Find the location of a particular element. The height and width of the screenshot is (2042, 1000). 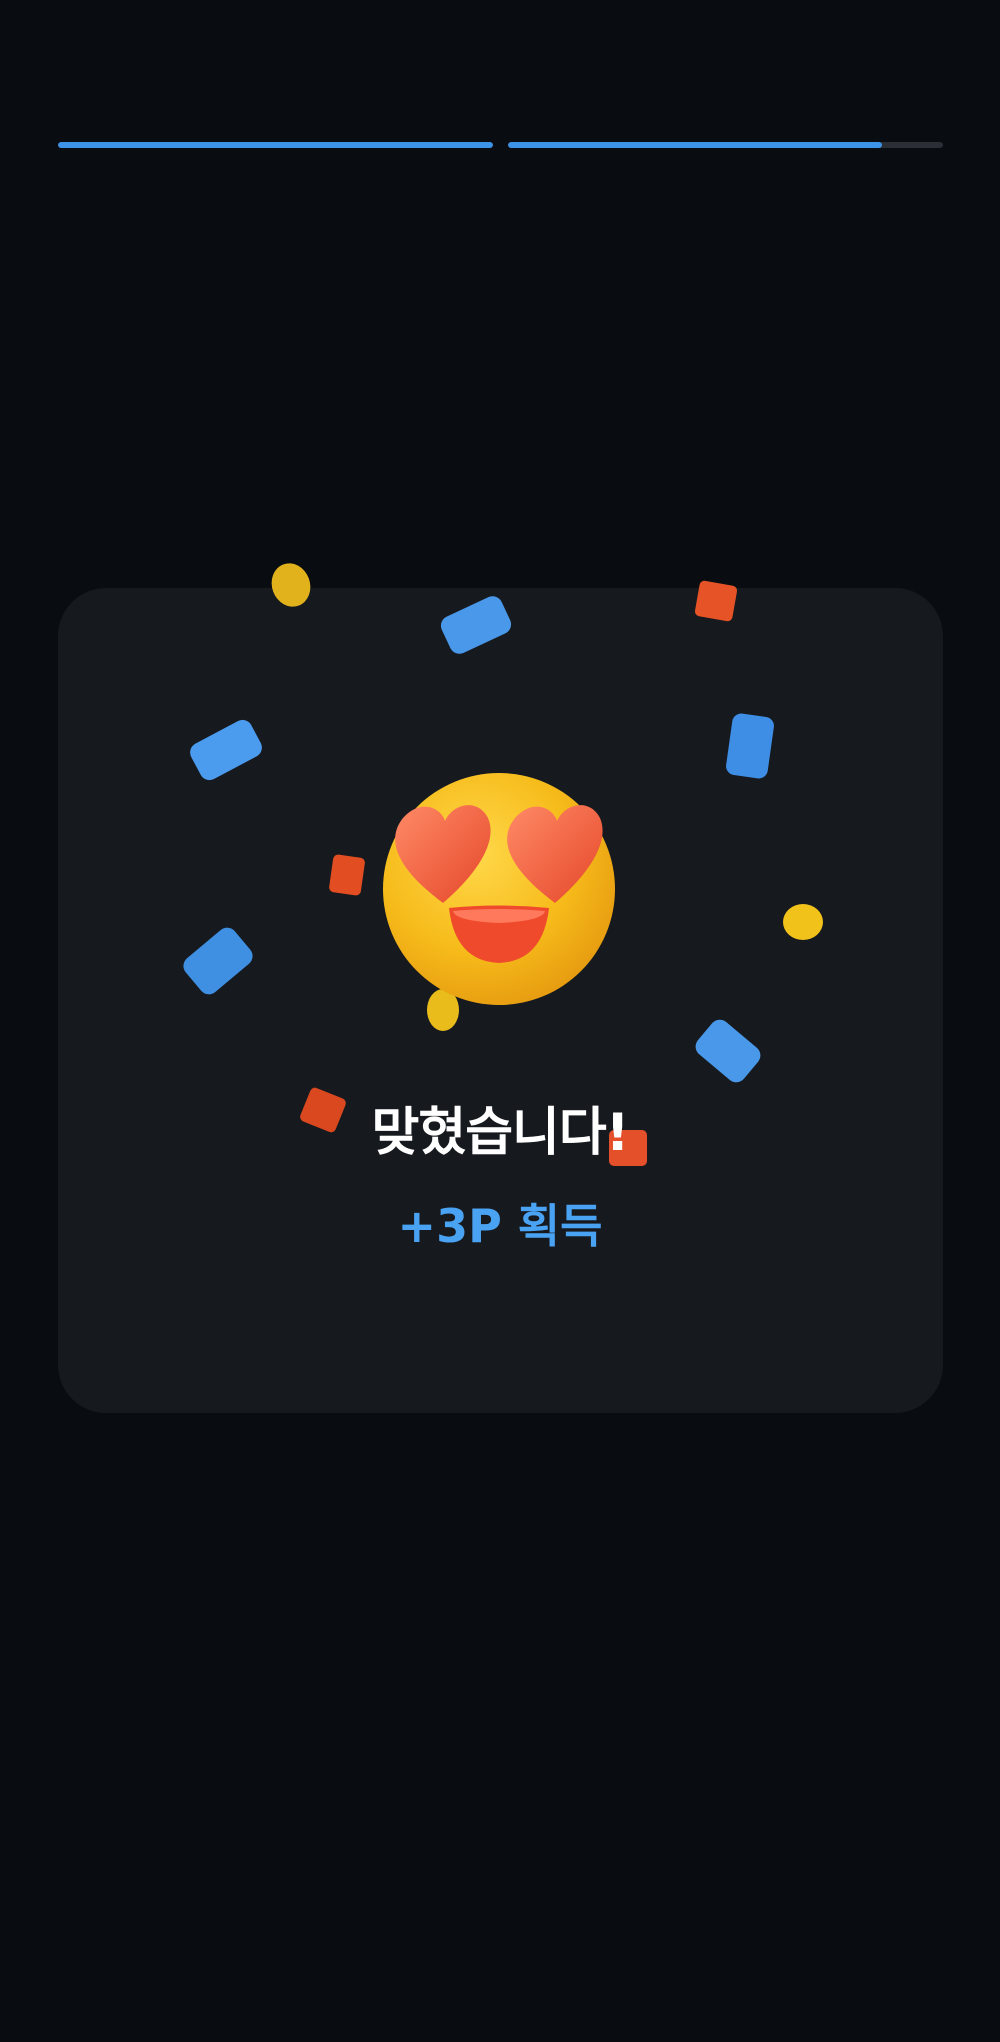

reward-points: +3P 획득 is located at coordinates (500, 1226).